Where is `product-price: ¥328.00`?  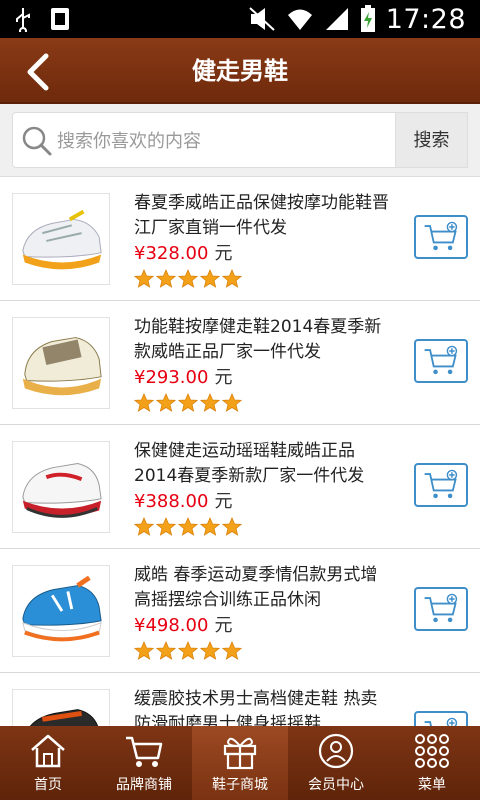 product-price: ¥328.00 is located at coordinates (171, 253).